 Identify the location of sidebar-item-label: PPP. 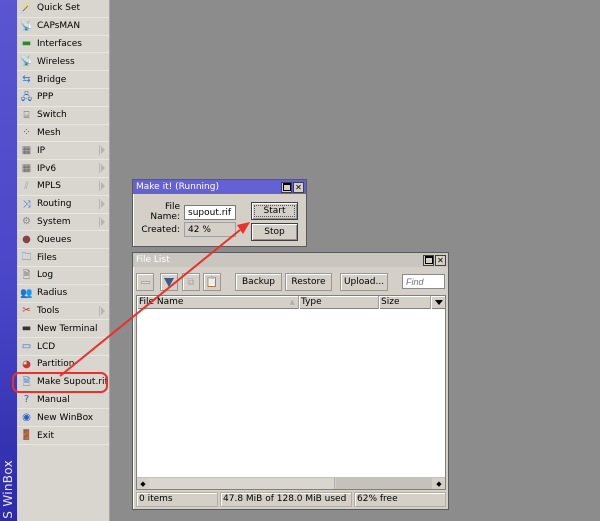
(45, 97).